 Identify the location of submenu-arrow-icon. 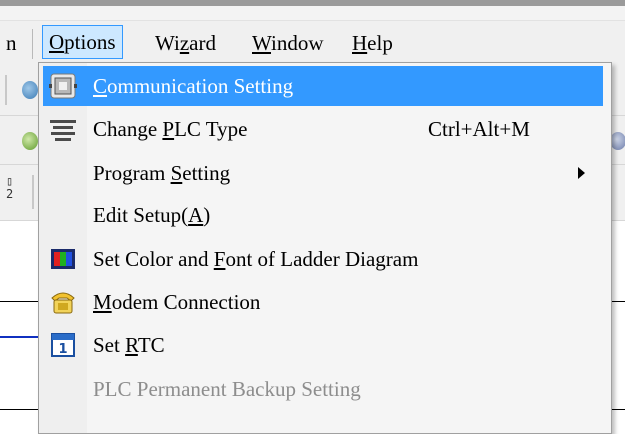
(581, 173).